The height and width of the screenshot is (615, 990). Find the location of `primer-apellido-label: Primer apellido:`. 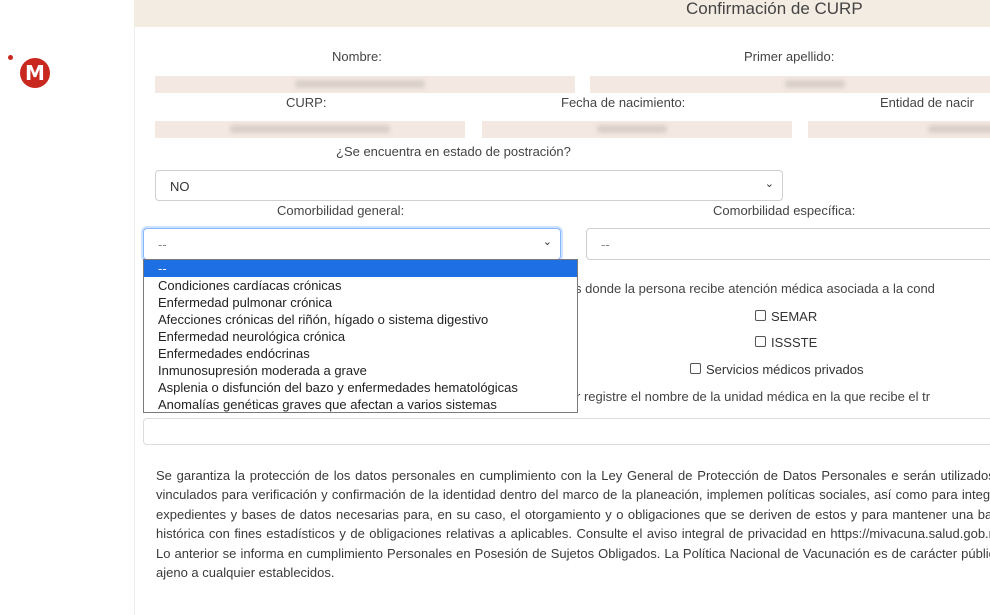

primer-apellido-label: Primer apellido: is located at coordinates (789, 56).